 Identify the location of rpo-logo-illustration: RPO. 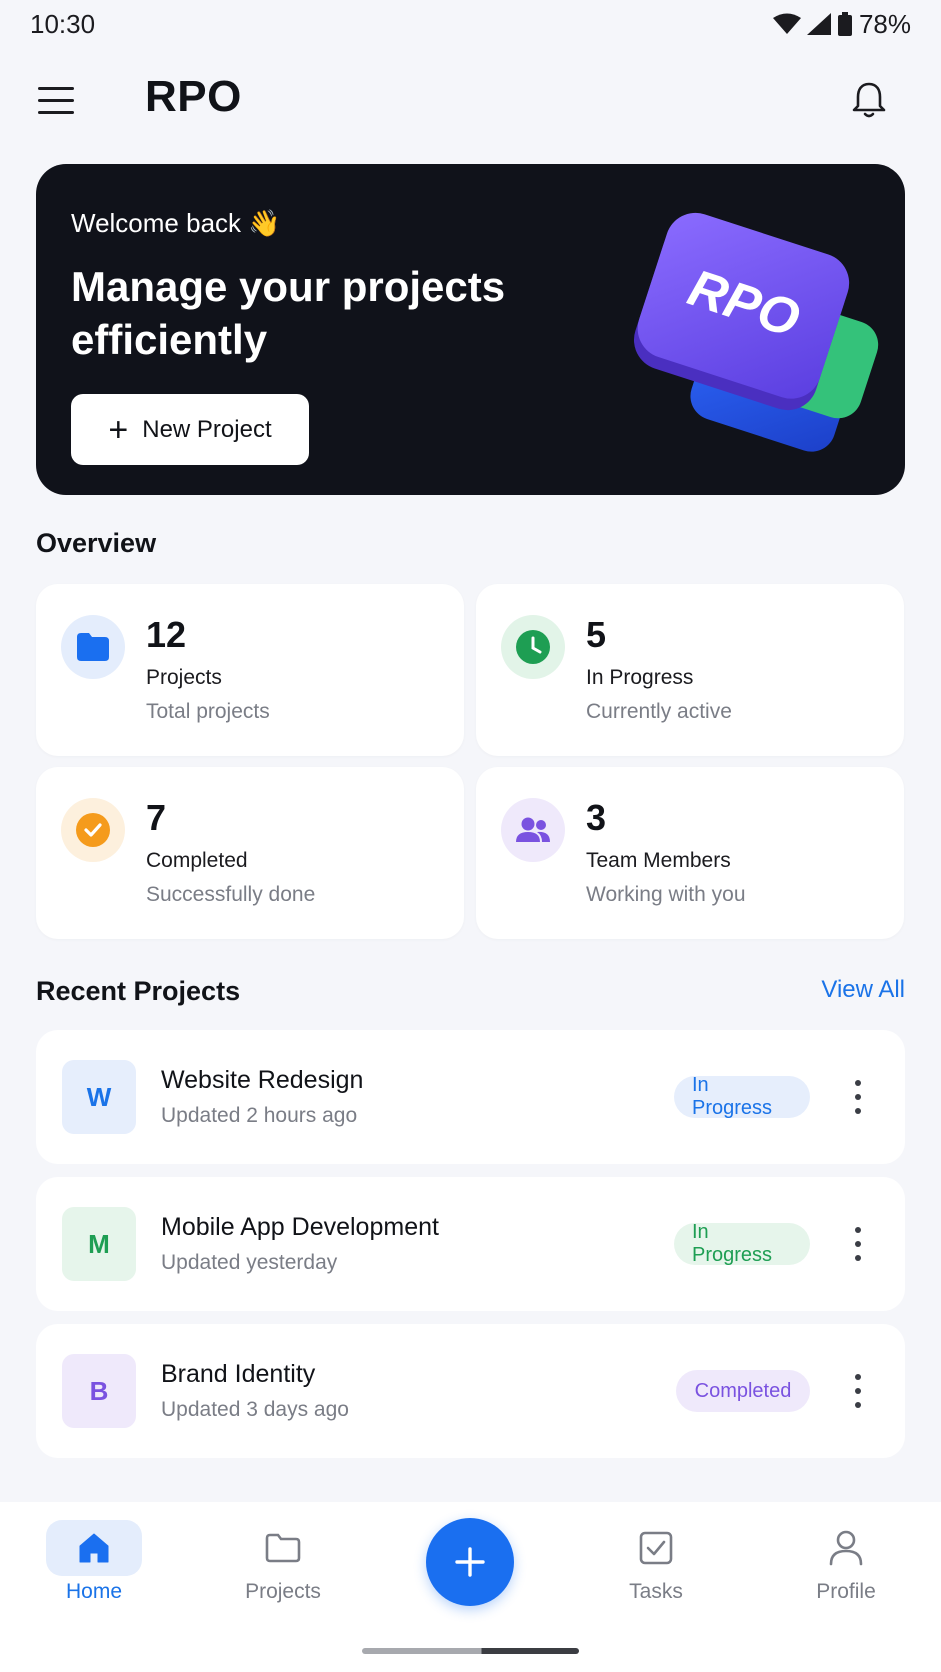
(756, 332).